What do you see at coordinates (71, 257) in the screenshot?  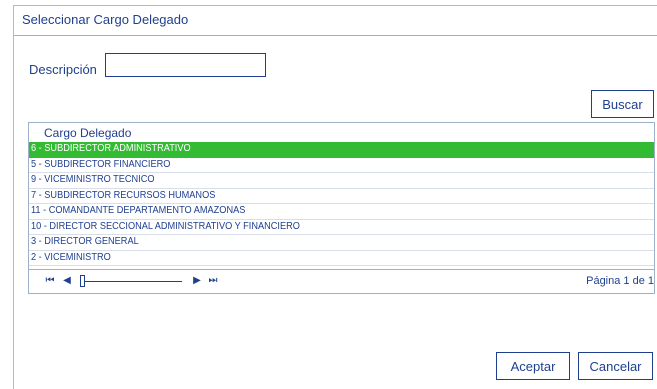 I see `row-label: 2 - VICEMINISTRO` at bounding box center [71, 257].